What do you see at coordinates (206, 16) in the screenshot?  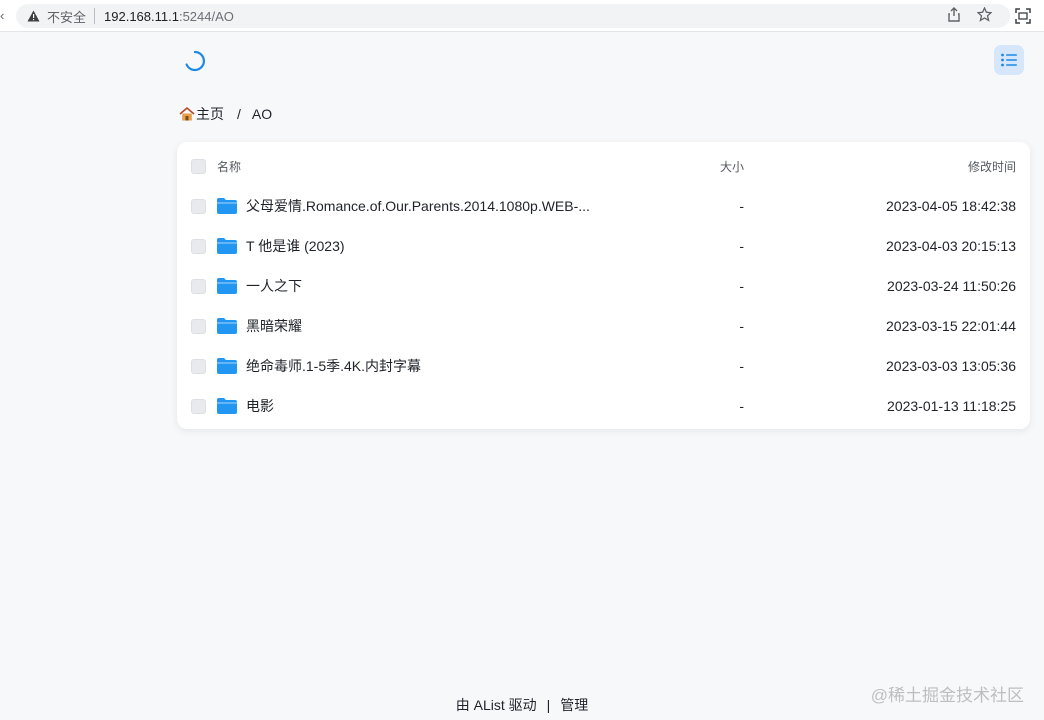 I see `url-path: :5244/AO` at bounding box center [206, 16].